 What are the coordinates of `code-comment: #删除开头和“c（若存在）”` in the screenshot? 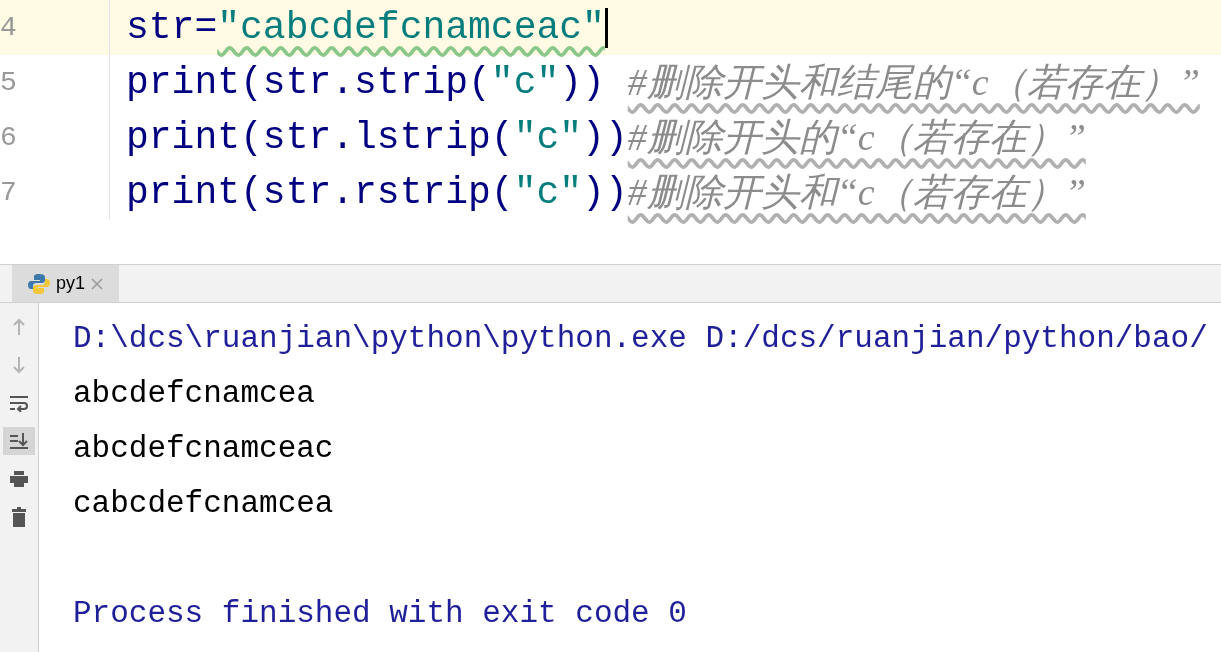 It's located at (856, 192).